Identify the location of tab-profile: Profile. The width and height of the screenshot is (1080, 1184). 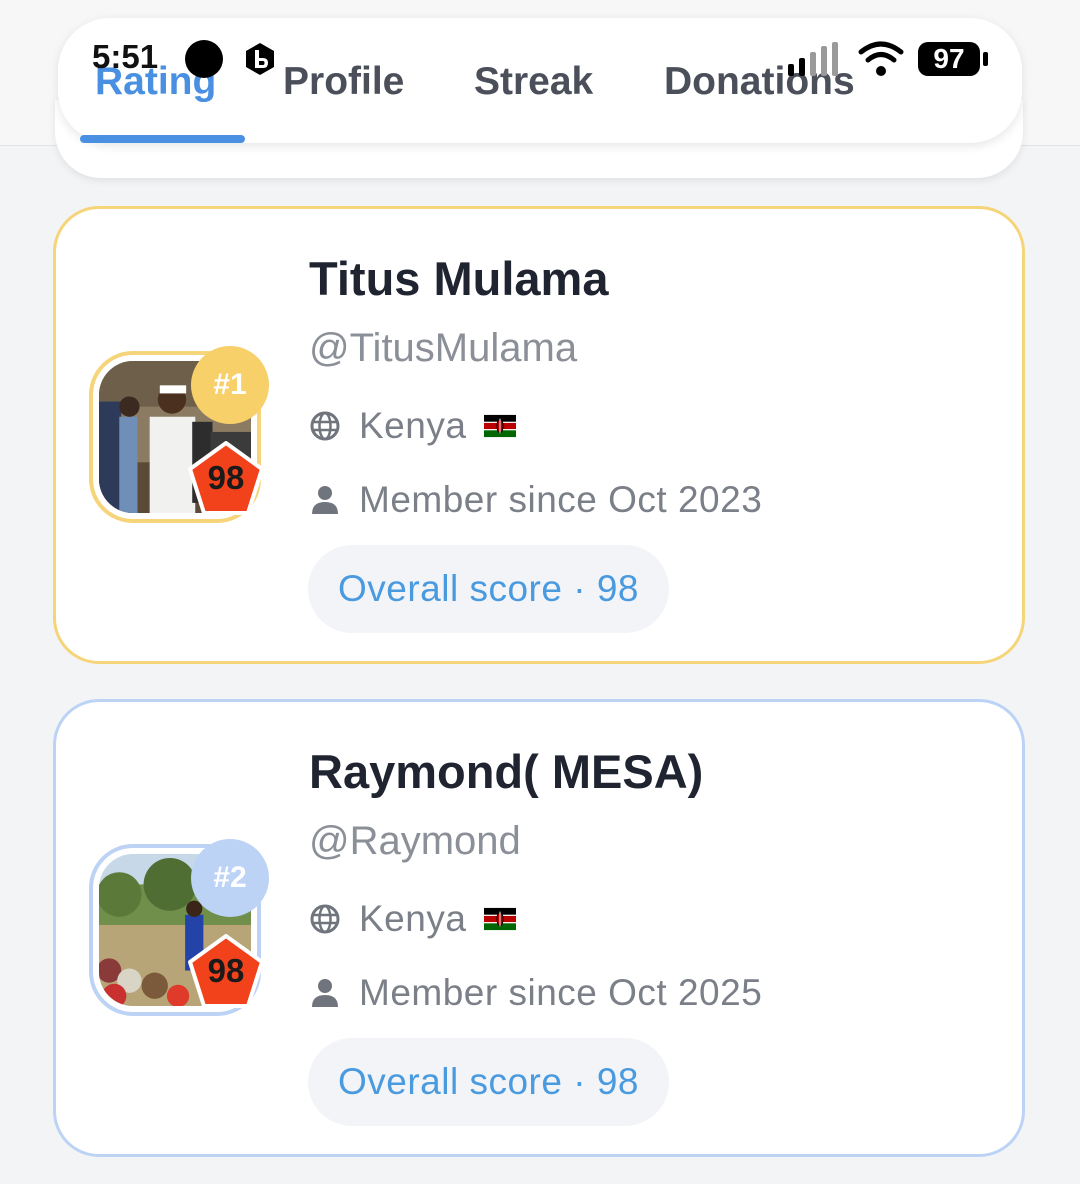
(343, 82).